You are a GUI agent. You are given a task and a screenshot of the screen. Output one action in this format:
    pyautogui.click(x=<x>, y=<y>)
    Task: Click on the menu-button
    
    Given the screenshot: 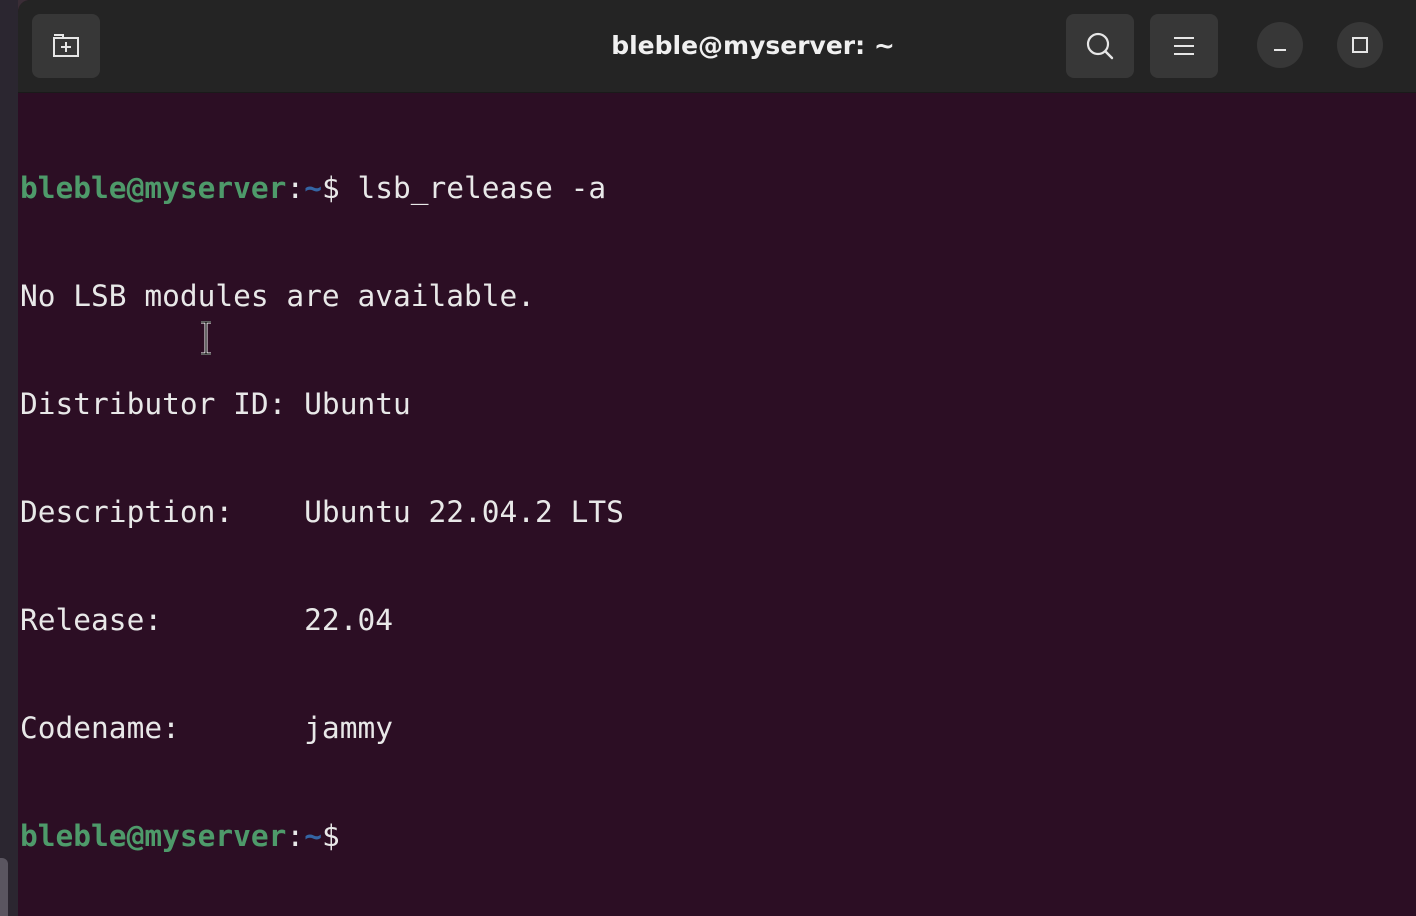 What is the action you would take?
    pyautogui.click(x=1184, y=46)
    